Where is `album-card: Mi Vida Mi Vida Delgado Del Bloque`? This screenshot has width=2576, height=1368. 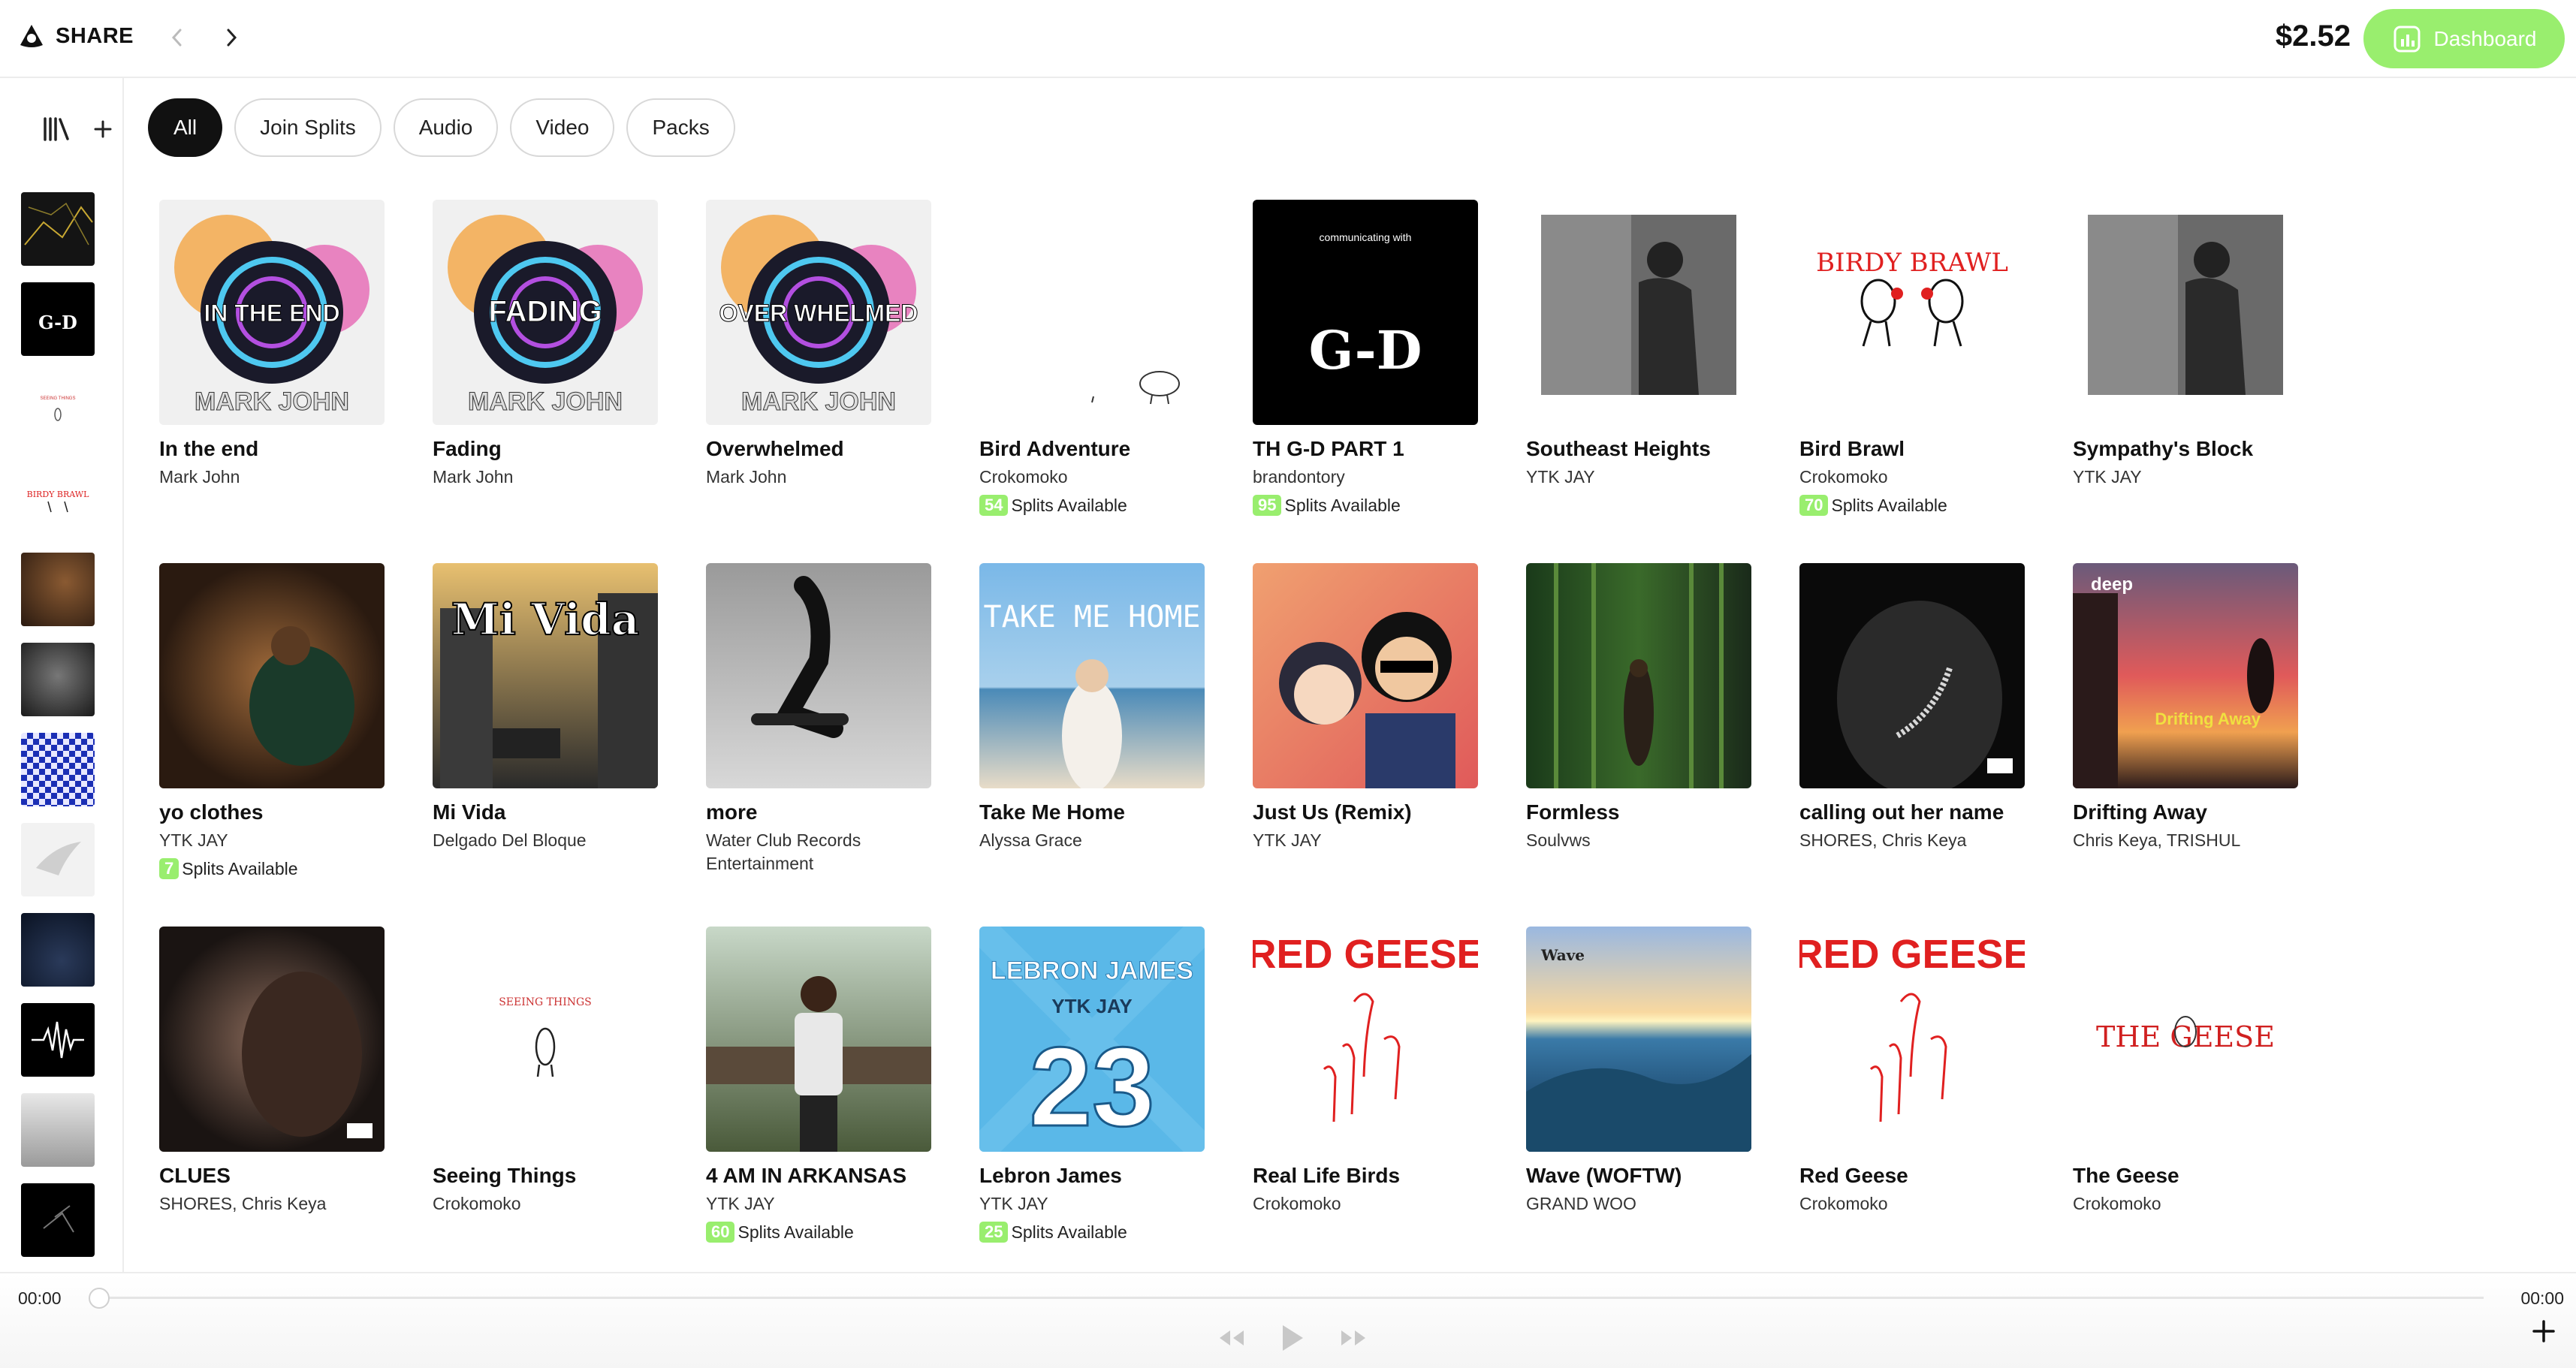
album-card: Mi Vida Mi Vida Delgado Del Bloque is located at coordinates (549, 707).